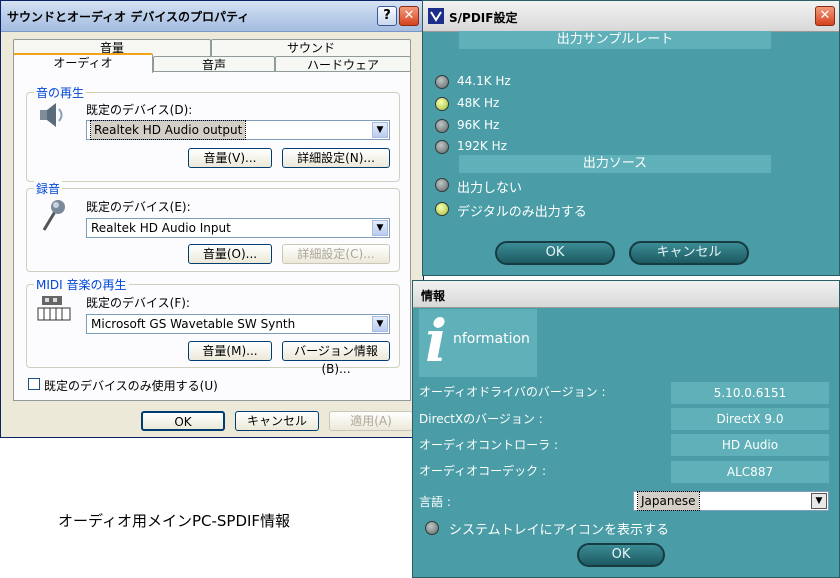 The image size is (840, 578). Describe the element at coordinates (433, 296) in the screenshot. I see `info-title: 情報` at that location.